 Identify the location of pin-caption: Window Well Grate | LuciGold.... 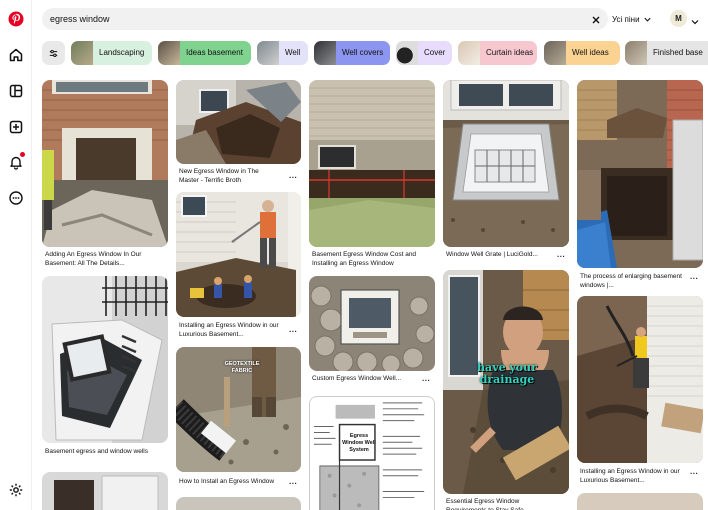
(501, 255).